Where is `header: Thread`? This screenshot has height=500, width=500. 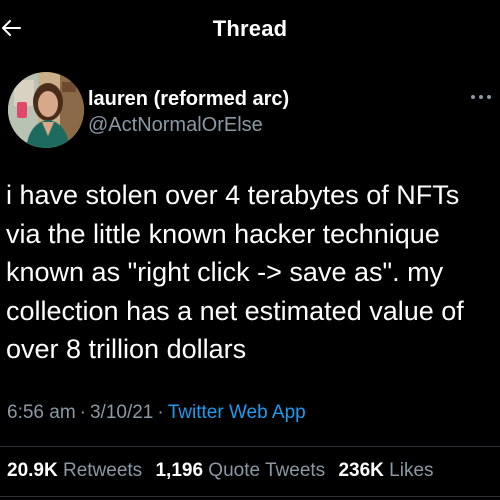
header: Thread is located at coordinates (250, 29).